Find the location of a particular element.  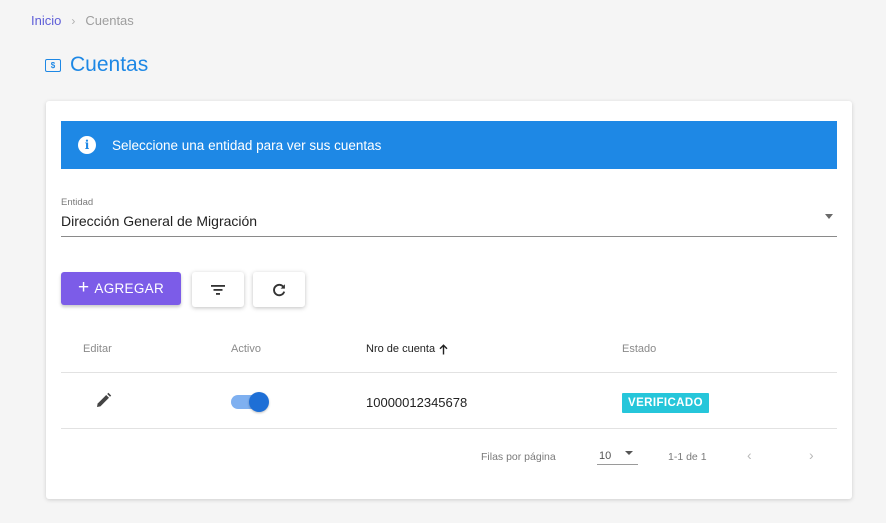

entity-select-label: Entidad is located at coordinates (77, 202).